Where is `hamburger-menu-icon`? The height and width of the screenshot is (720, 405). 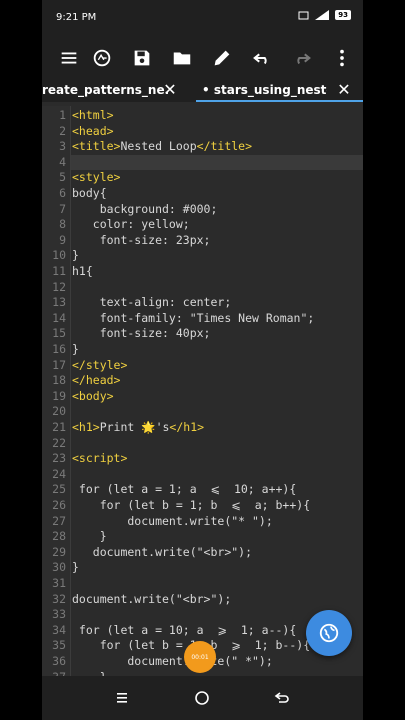
hamburger-menu-icon is located at coordinates (69, 58).